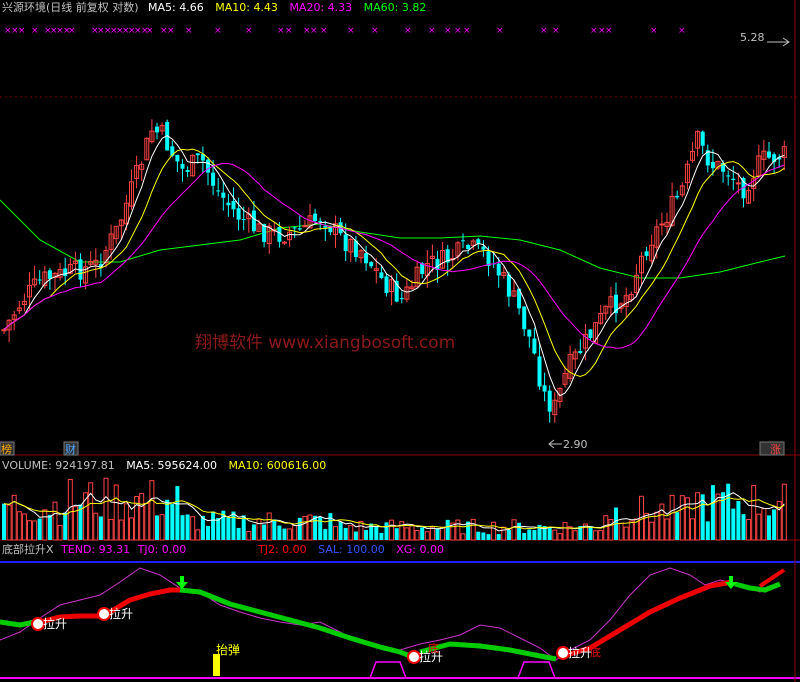 The width and height of the screenshot is (800, 682). Describe the element at coordinates (7, 448) in the screenshot. I see `tag-left1: 榜` at that location.